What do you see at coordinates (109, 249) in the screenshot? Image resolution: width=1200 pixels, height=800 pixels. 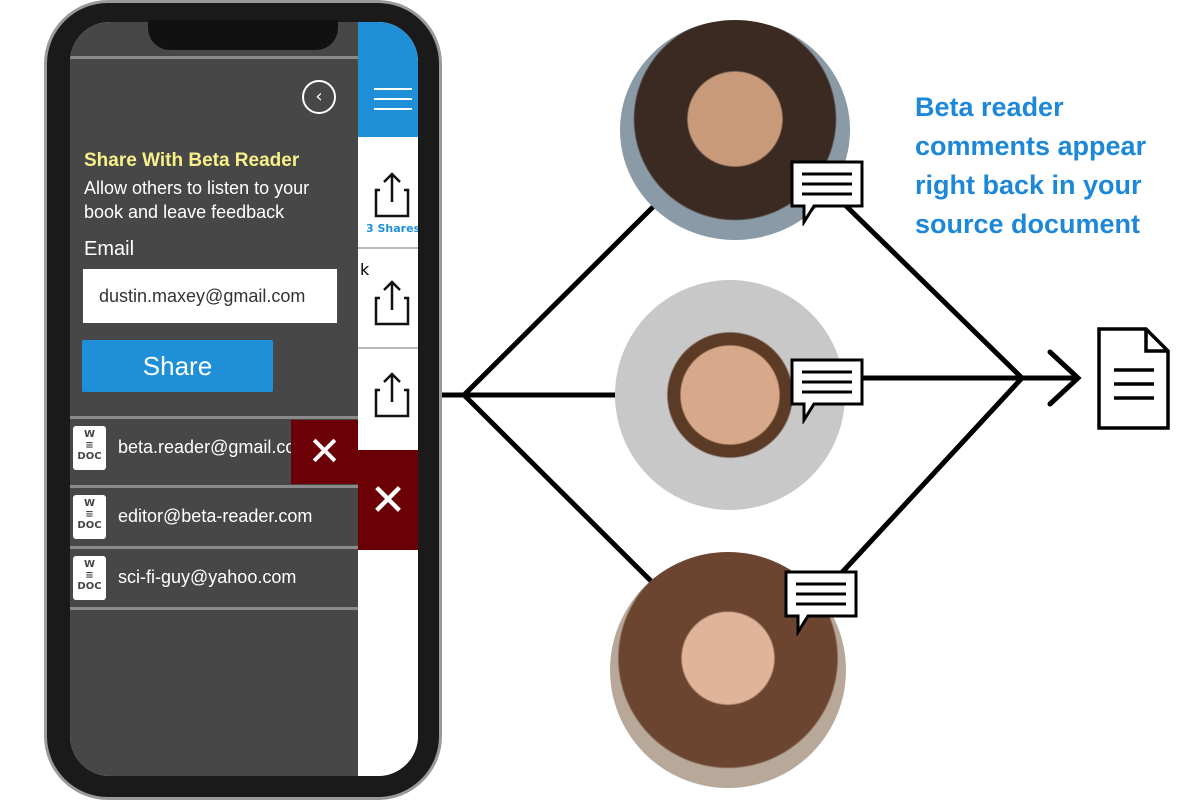 I see `email-label: Email` at bounding box center [109, 249].